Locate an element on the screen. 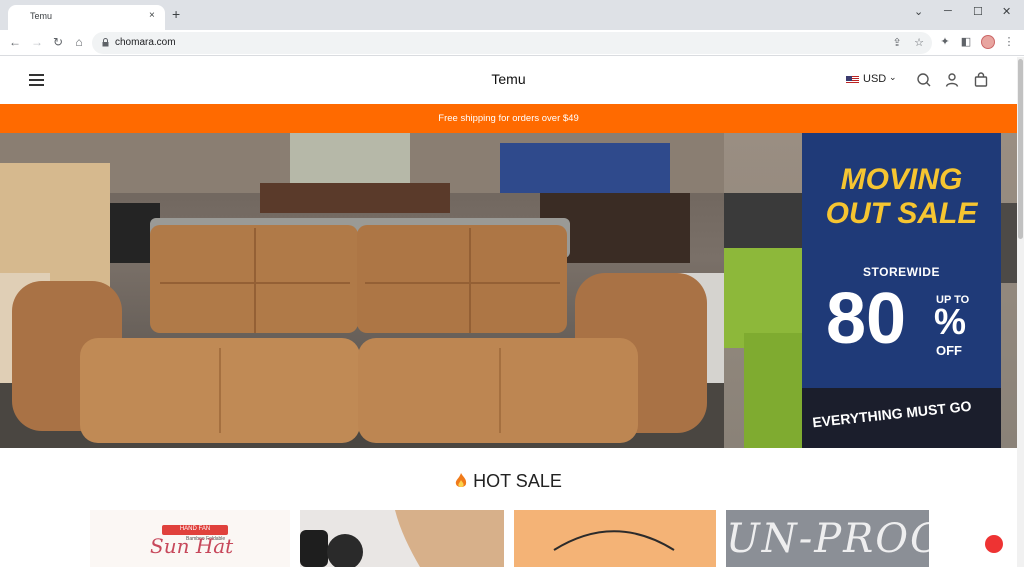  cart-icon is located at coordinates (981, 80).